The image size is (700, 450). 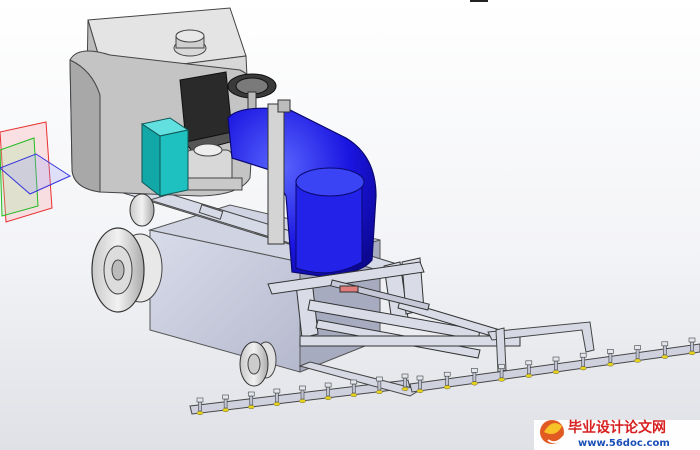 I want to click on rear-wheel-small, so click(x=258, y=364).